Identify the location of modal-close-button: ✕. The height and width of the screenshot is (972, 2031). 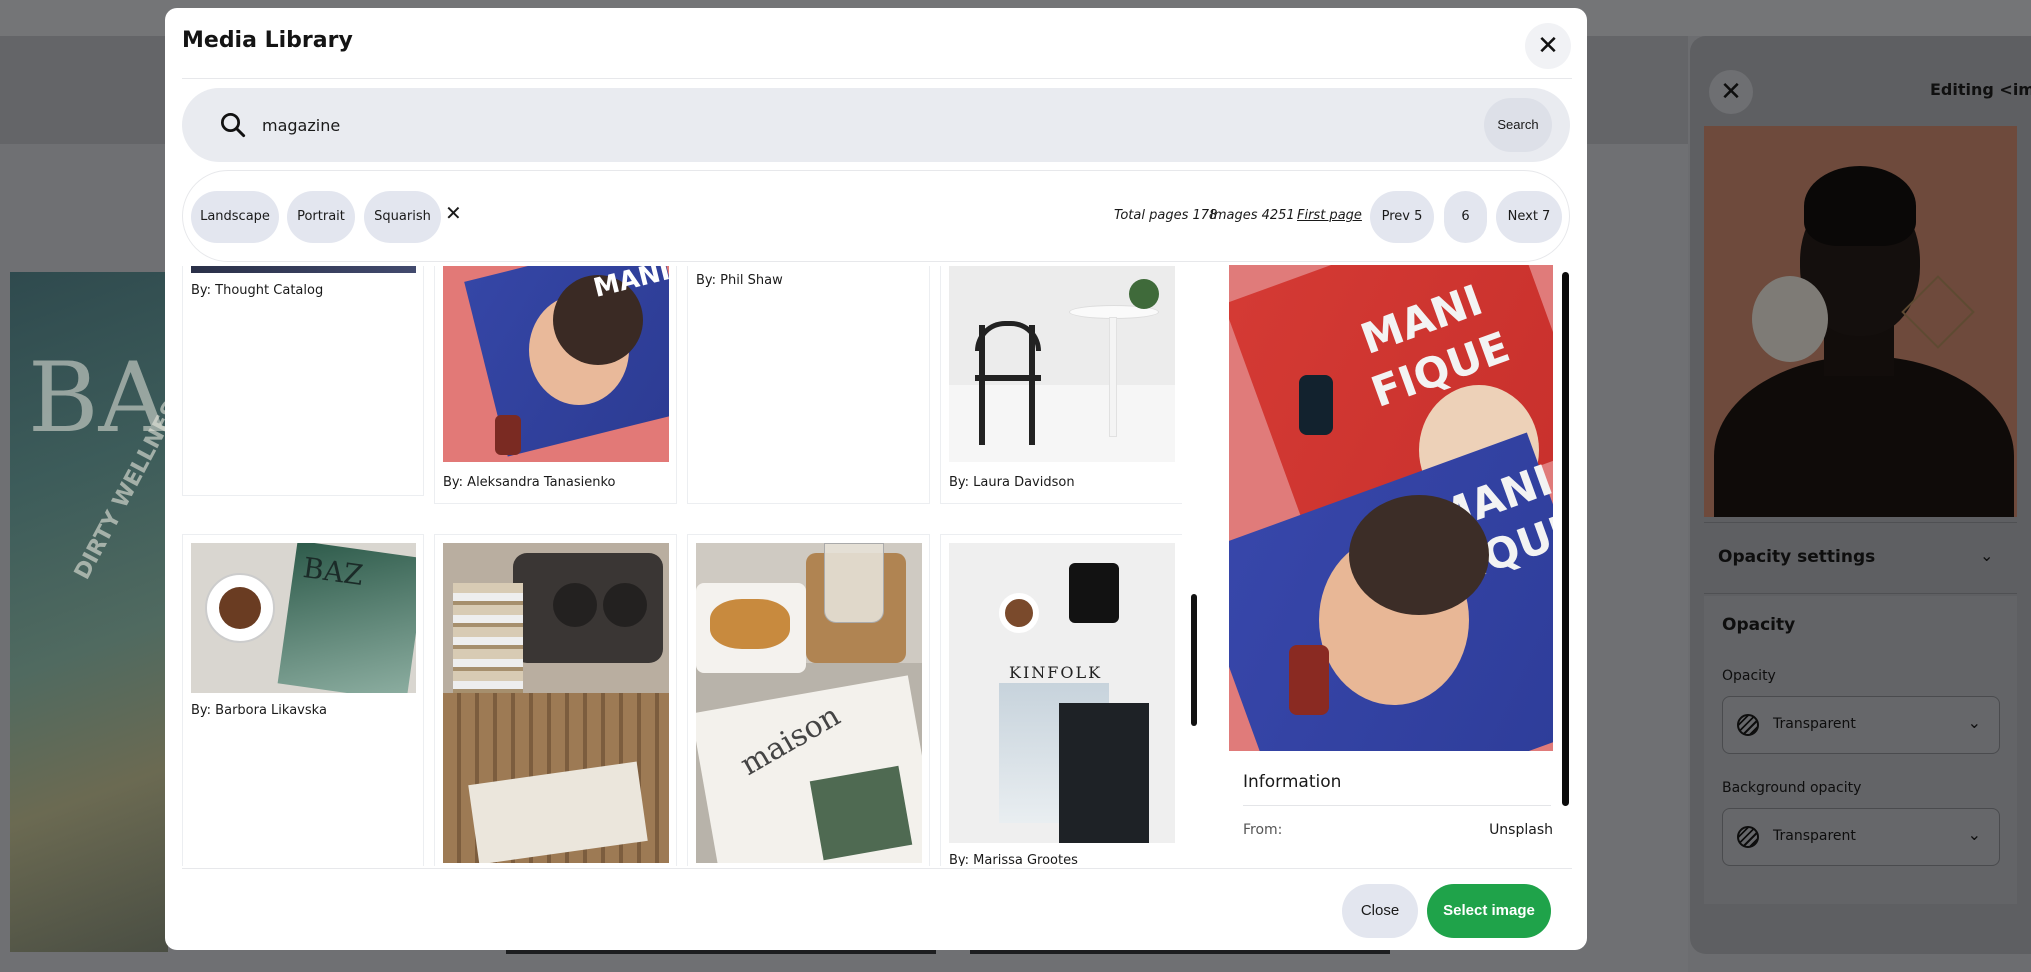
(1548, 46).